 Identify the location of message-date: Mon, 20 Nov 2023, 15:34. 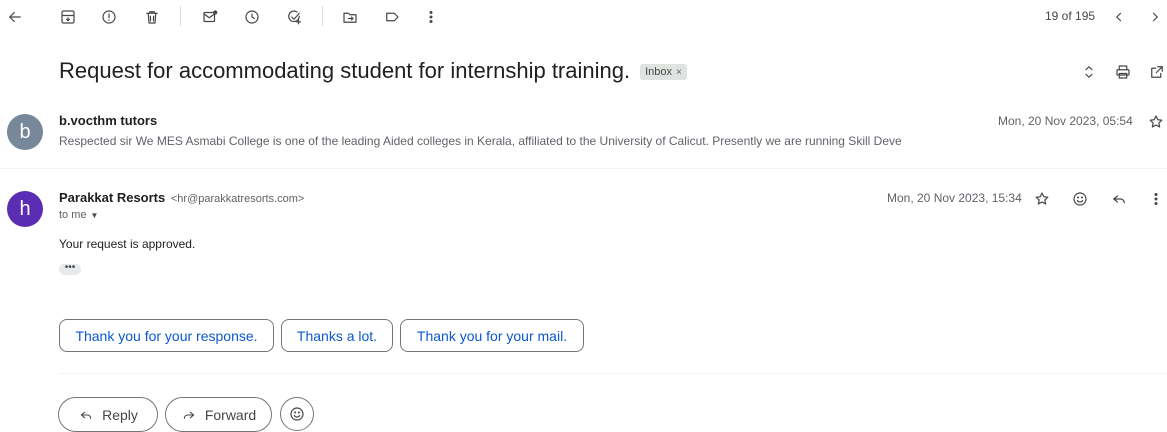
(954, 198).